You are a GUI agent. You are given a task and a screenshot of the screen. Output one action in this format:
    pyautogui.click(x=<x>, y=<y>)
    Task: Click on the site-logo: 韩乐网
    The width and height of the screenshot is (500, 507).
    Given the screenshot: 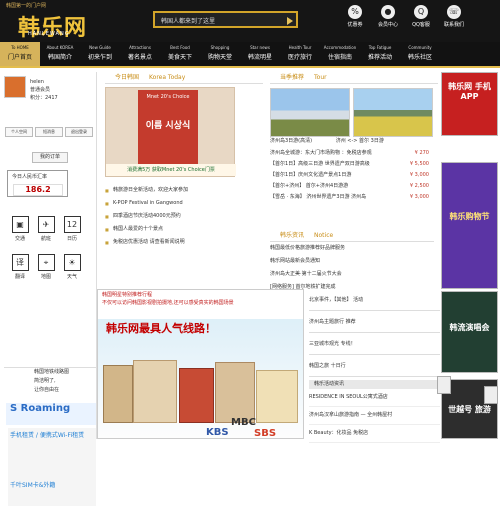 What is the action you would take?
    pyautogui.click(x=52, y=26)
    